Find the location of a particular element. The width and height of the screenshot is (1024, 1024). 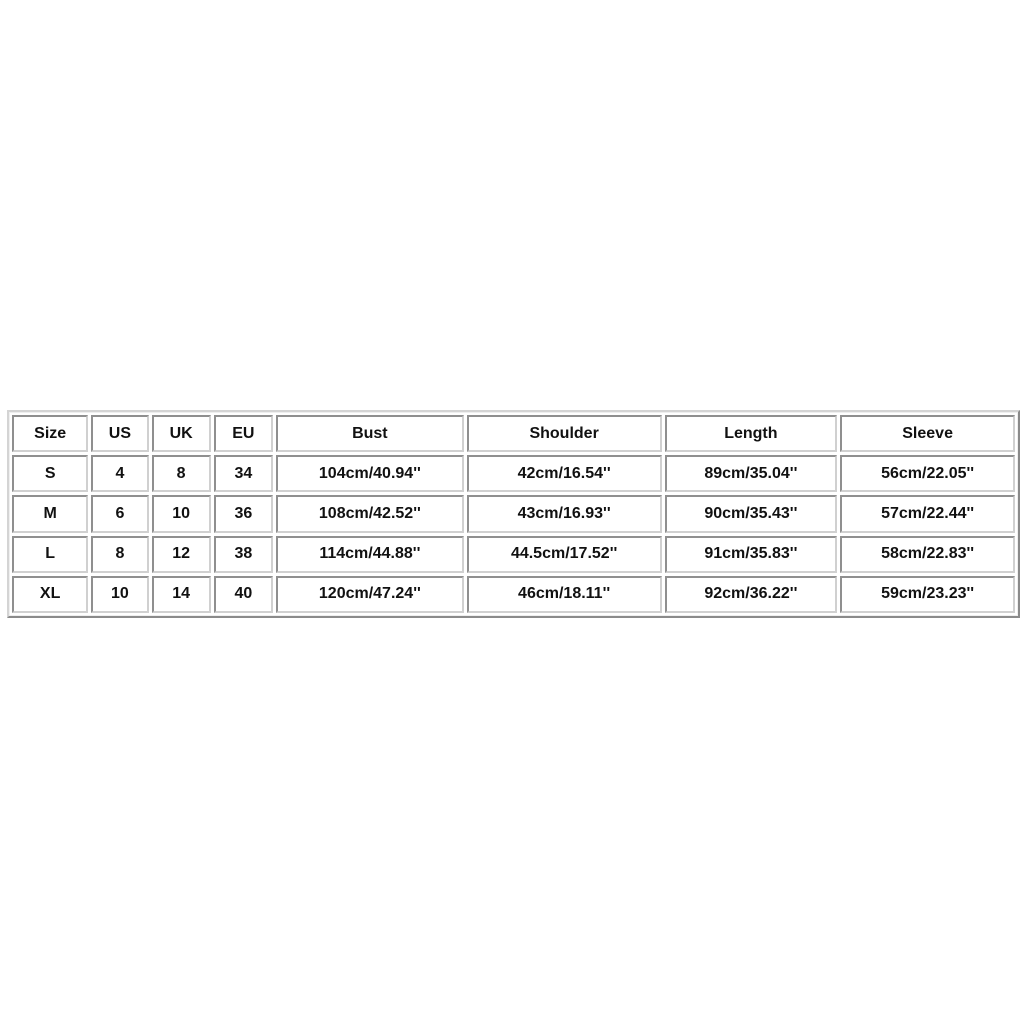

header-bust: Bust is located at coordinates (369, 434).